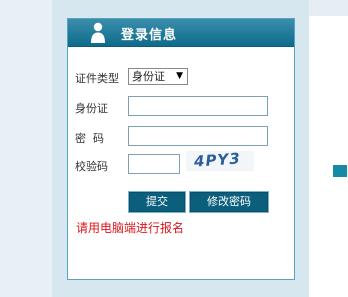  Describe the element at coordinates (181, 33) in the screenshot. I see `login-header: 登录信息` at that location.